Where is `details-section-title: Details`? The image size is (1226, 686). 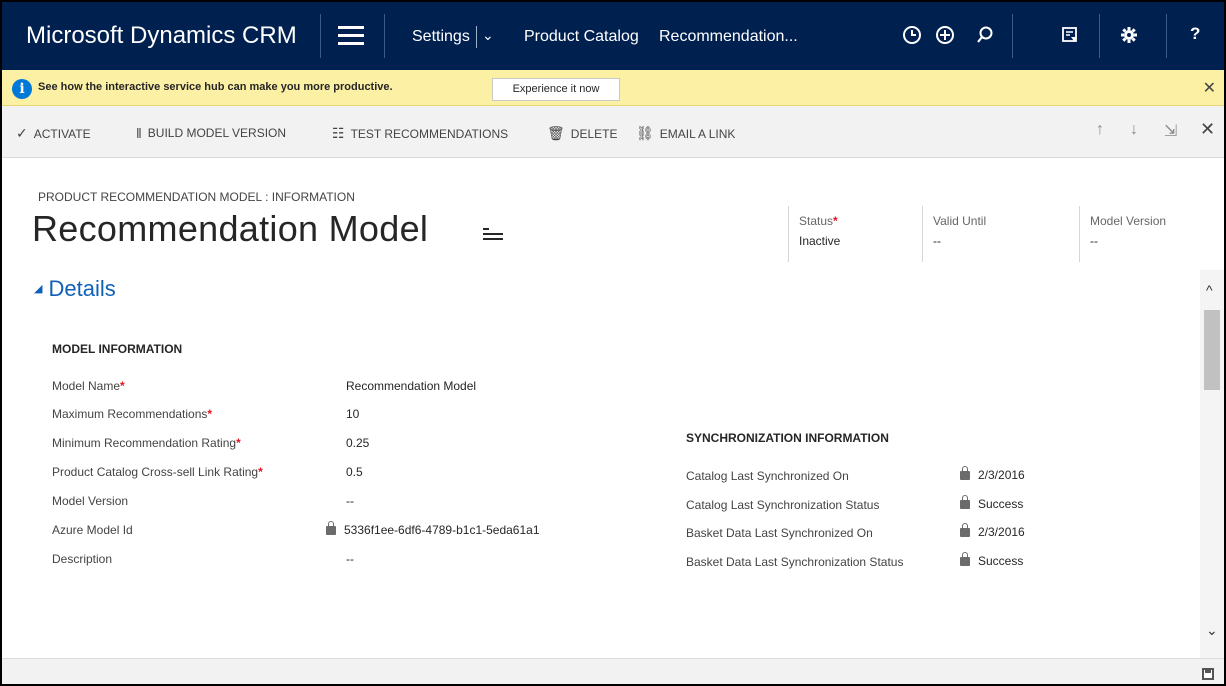 details-section-title: Details is located at coordinates (82, 288).